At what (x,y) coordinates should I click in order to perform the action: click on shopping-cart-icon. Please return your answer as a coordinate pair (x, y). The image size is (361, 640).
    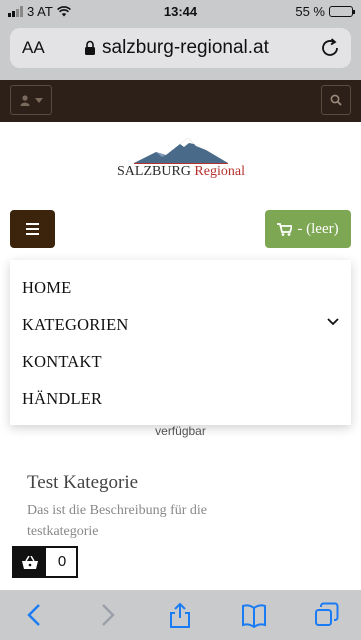
    Looking at the image, I should click on (285, 229).